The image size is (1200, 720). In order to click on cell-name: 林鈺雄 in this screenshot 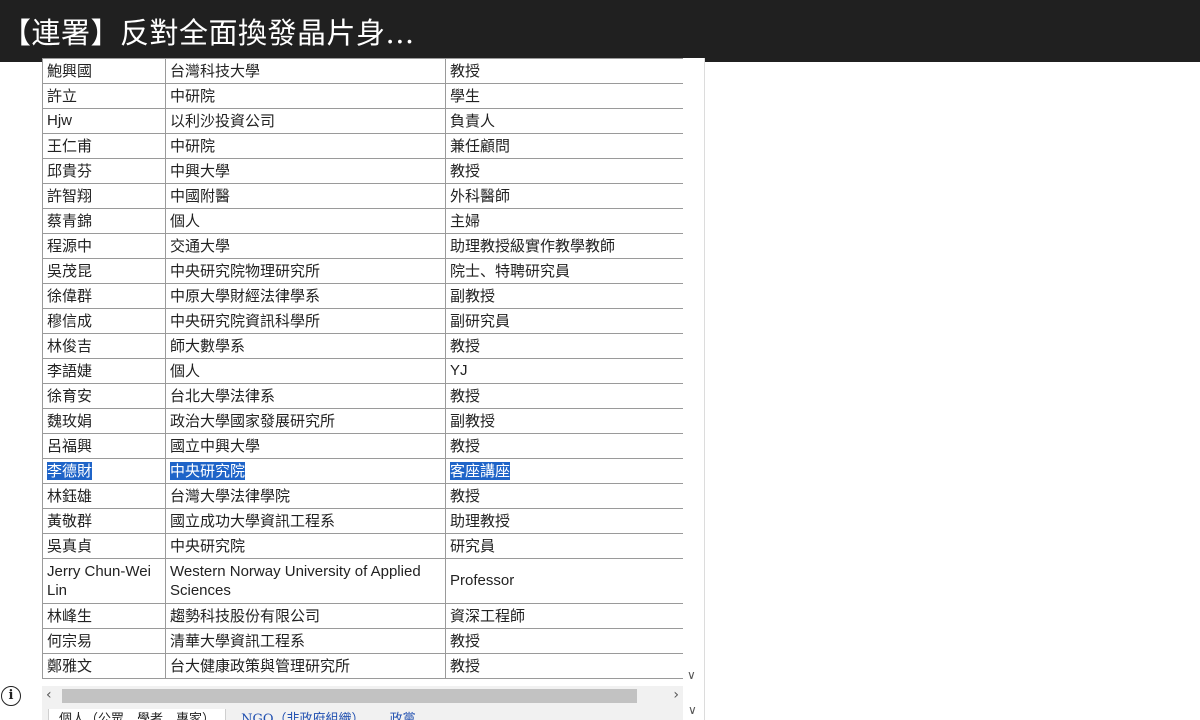, I will do `click(104, 496)`.